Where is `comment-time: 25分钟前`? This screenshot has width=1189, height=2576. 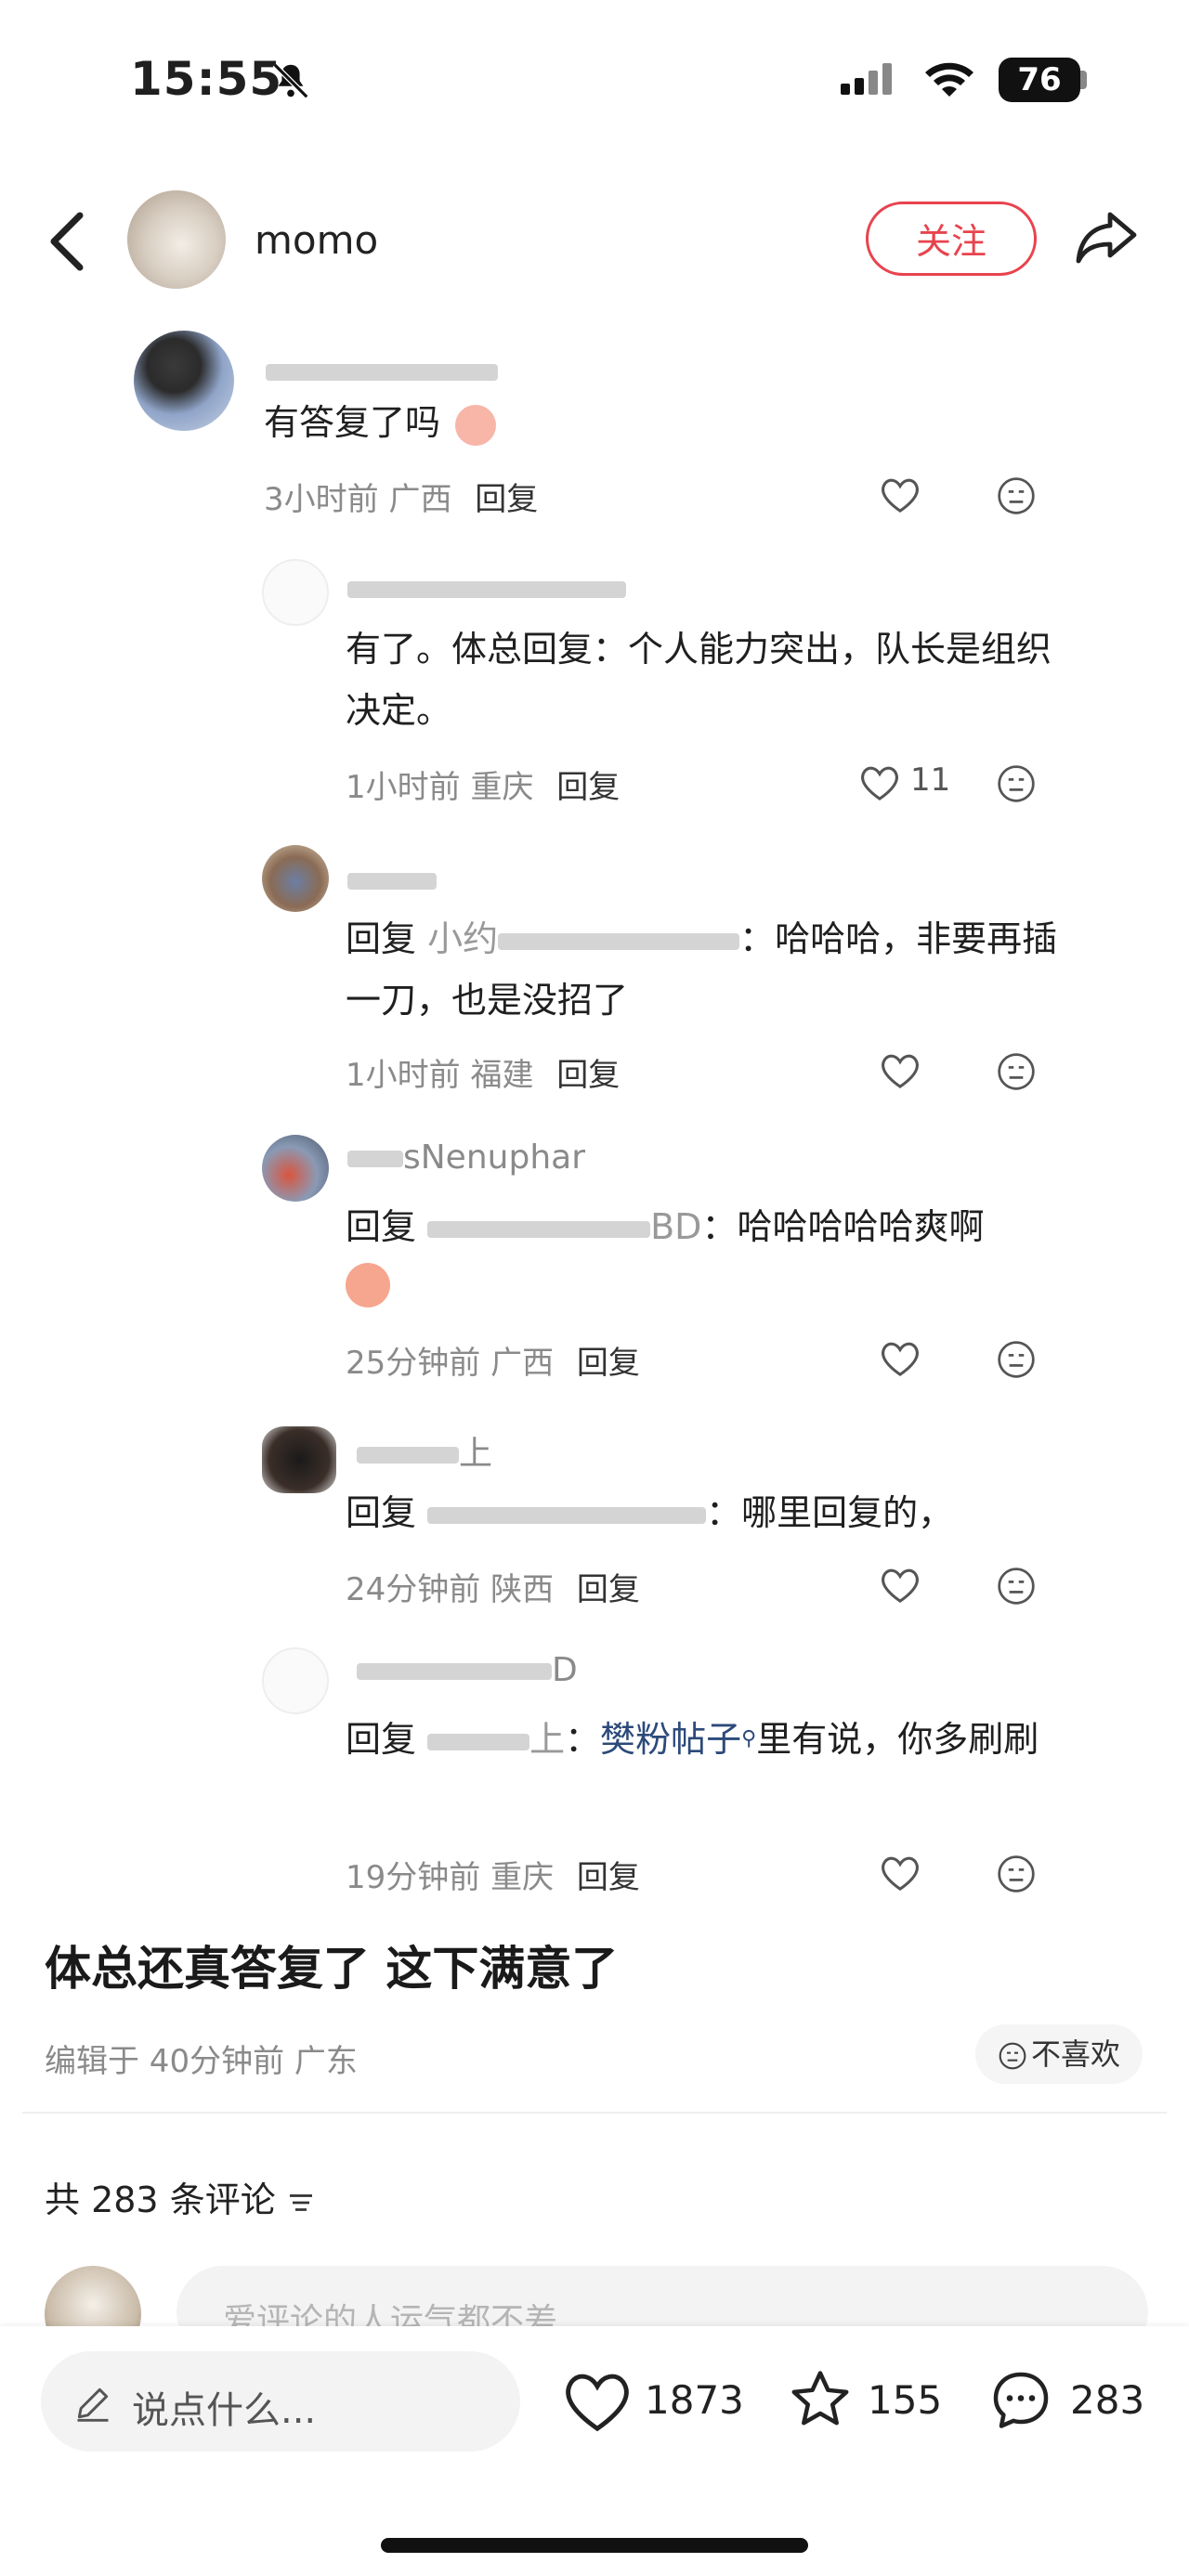
comment-time: 25分钟前 is located at coordinates (414, 1363).